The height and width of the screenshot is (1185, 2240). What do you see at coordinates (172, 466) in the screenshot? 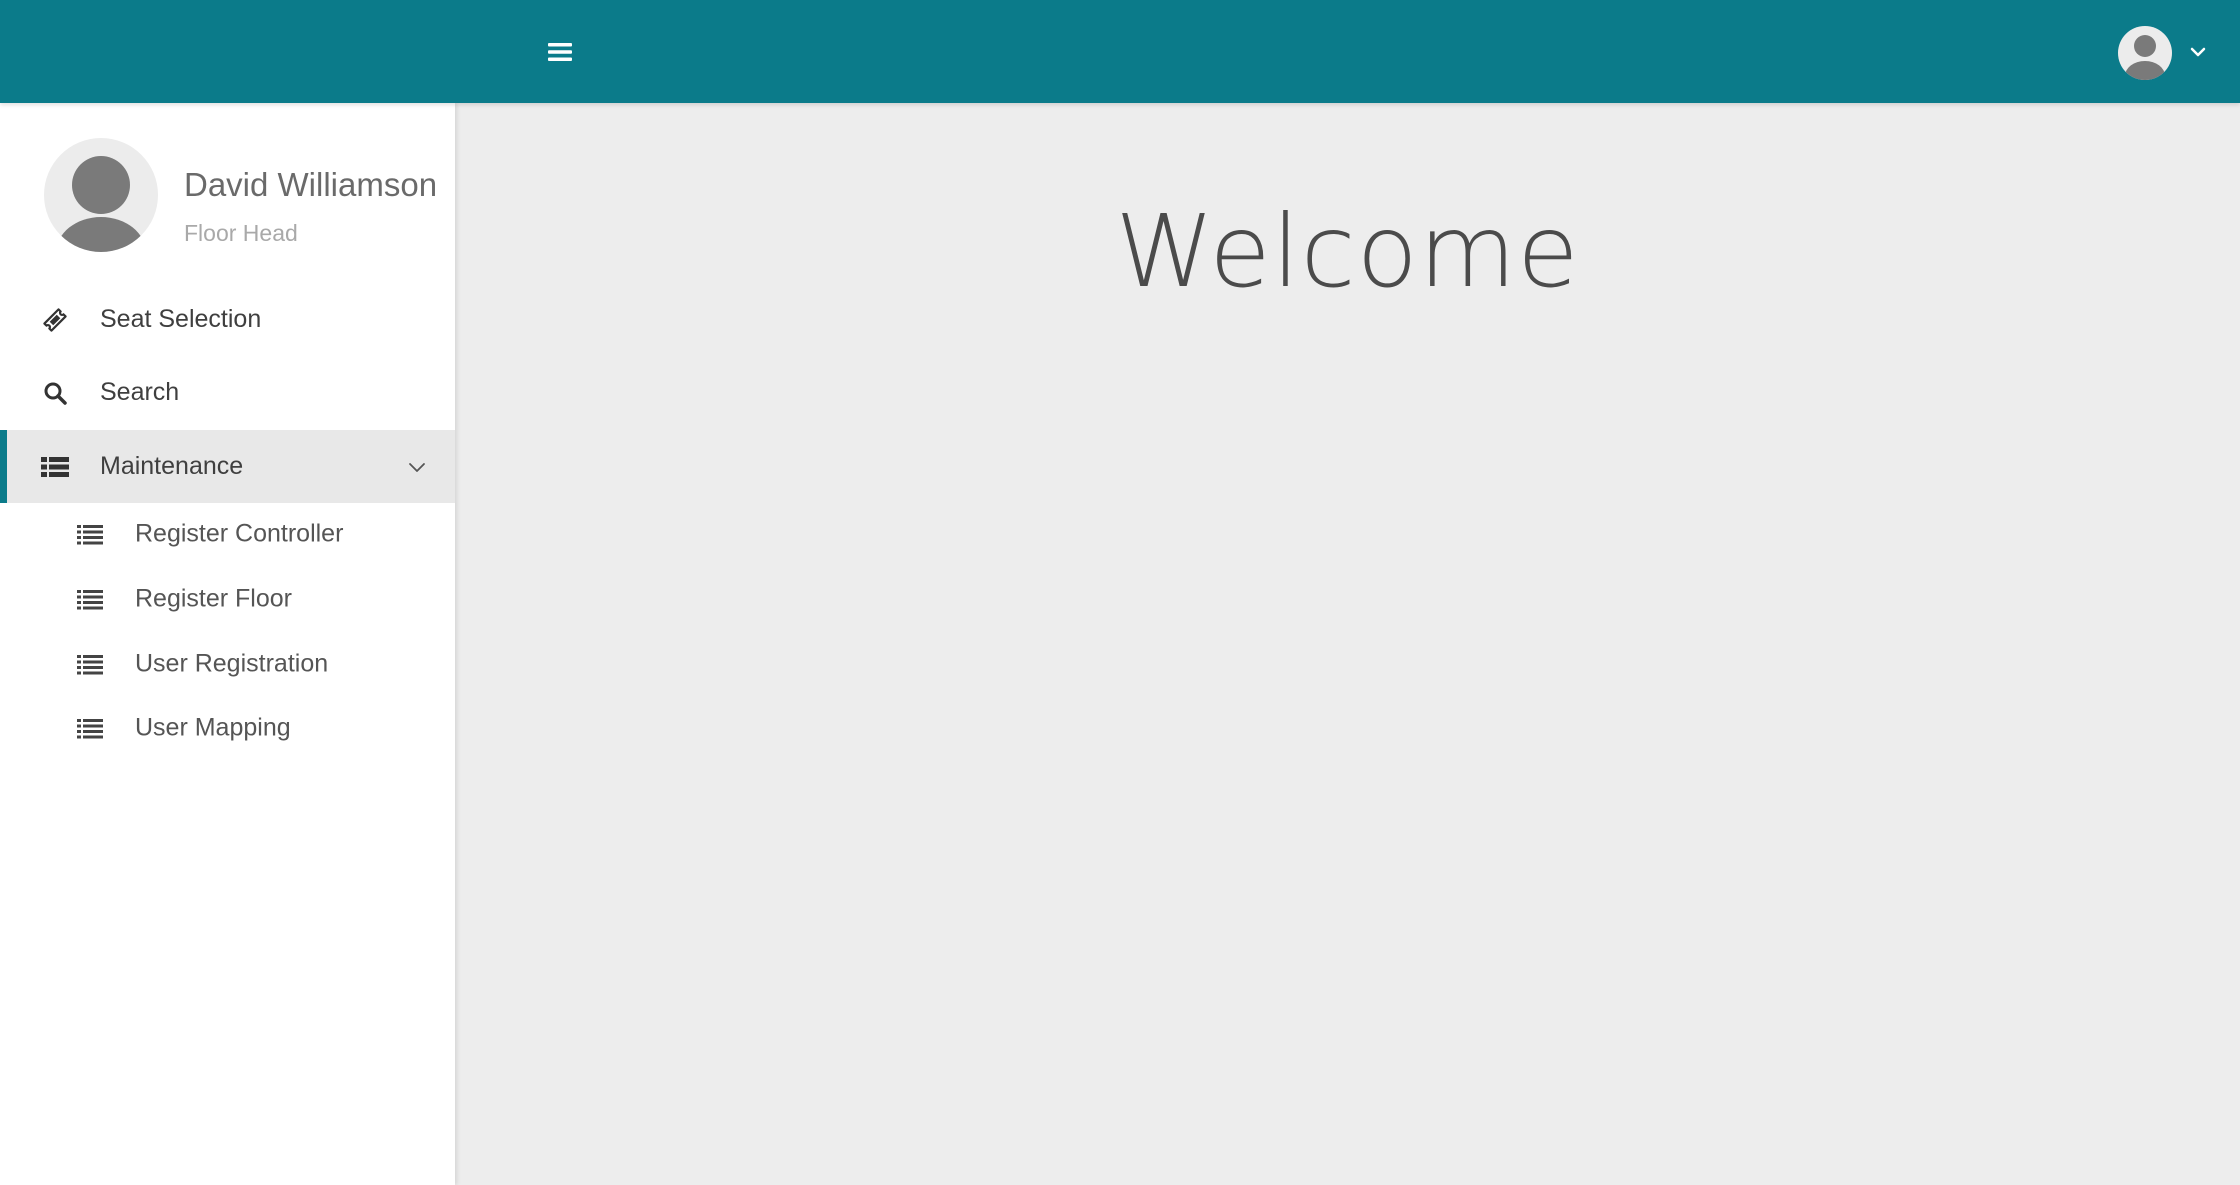
I see `sidebar-item-label: Maintenance` at bounding box center [172, 466].